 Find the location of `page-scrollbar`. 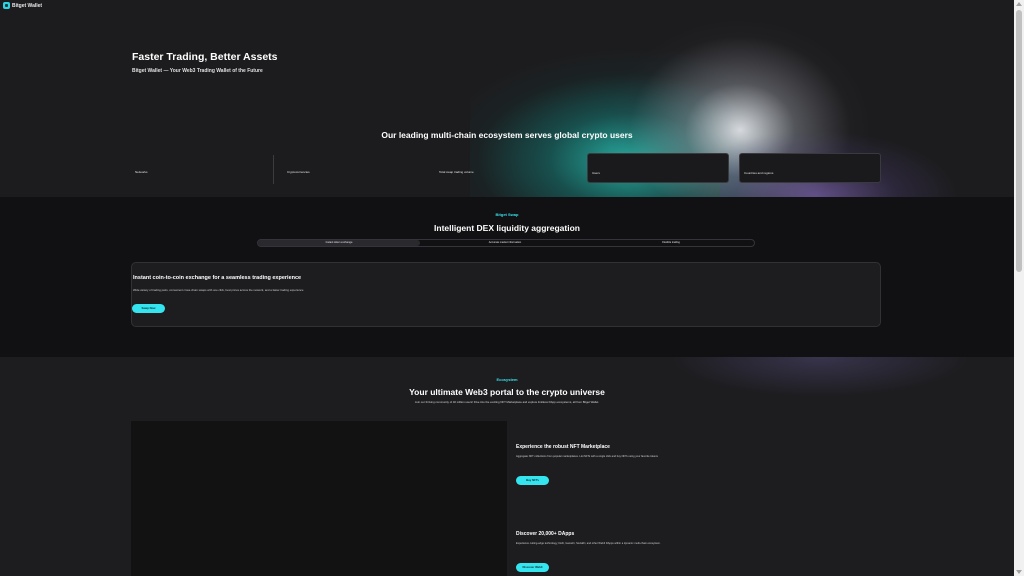

page-scrollbar is located at coordinates (1019, 288).